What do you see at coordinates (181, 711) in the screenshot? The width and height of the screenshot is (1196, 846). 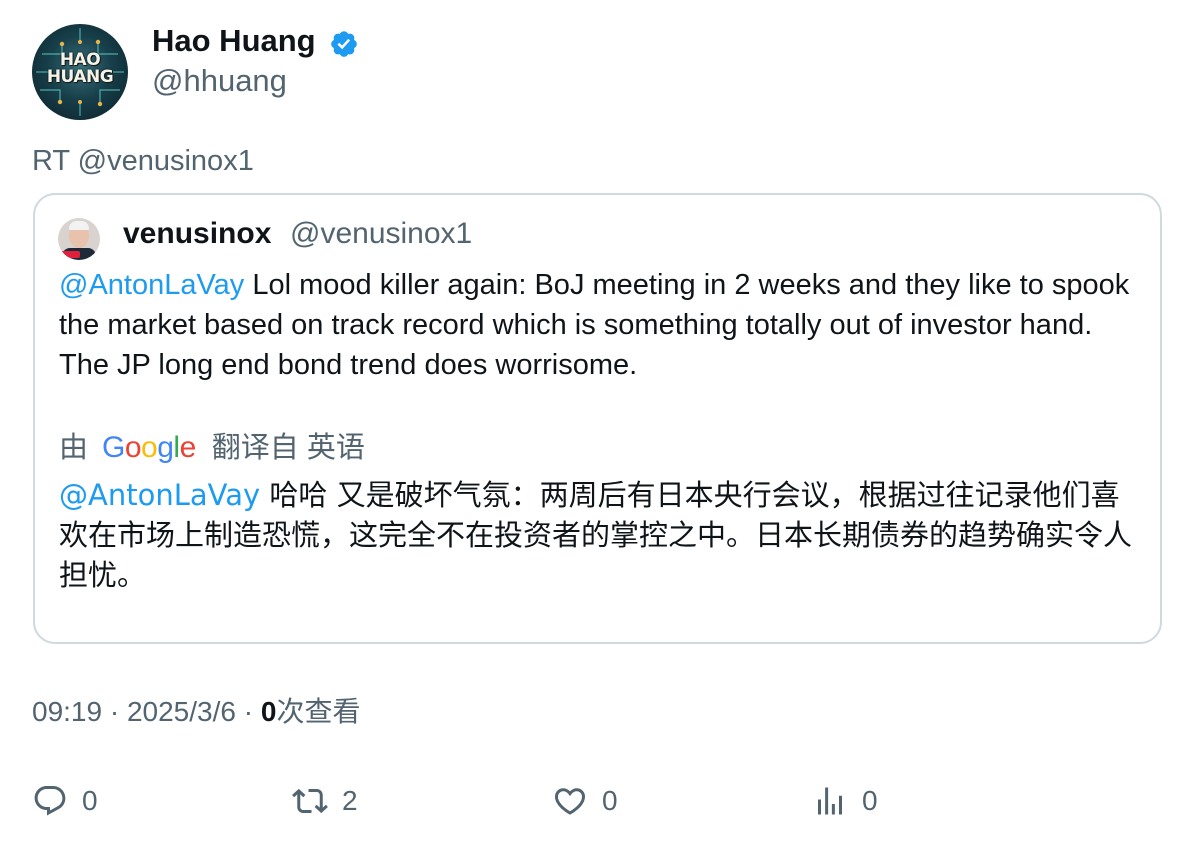 I see `tweet-date: 2025/3/6` at bounding box center [181, 711].